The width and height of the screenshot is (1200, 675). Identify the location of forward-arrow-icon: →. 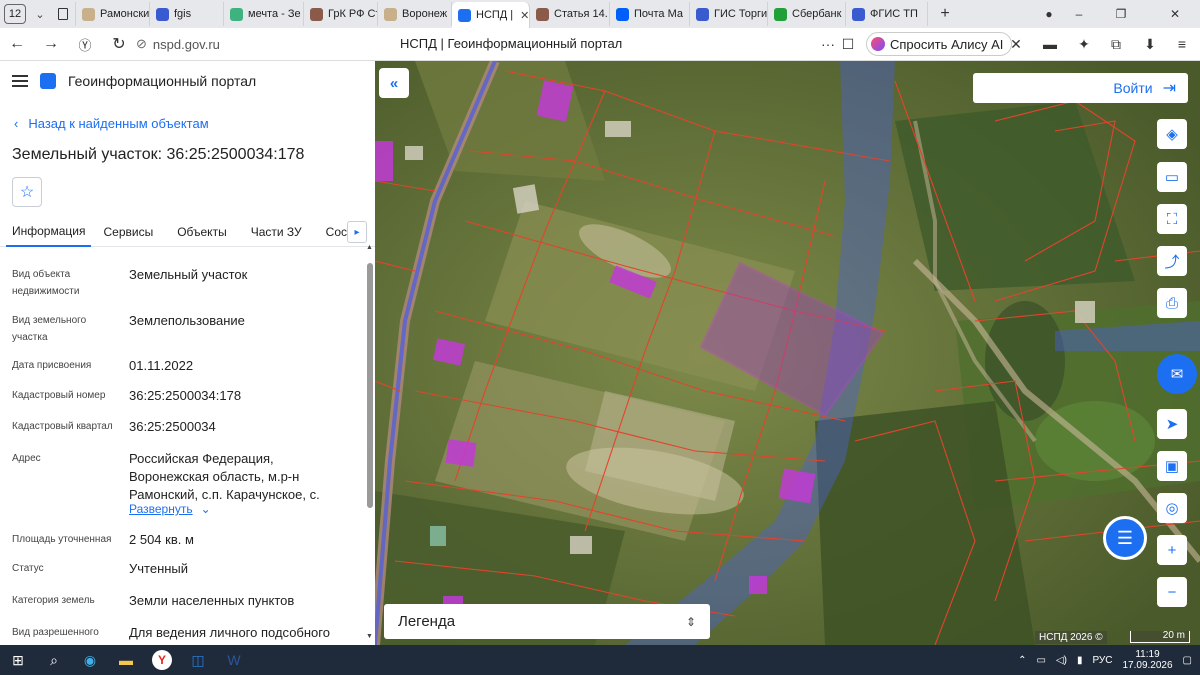
(51, 44).